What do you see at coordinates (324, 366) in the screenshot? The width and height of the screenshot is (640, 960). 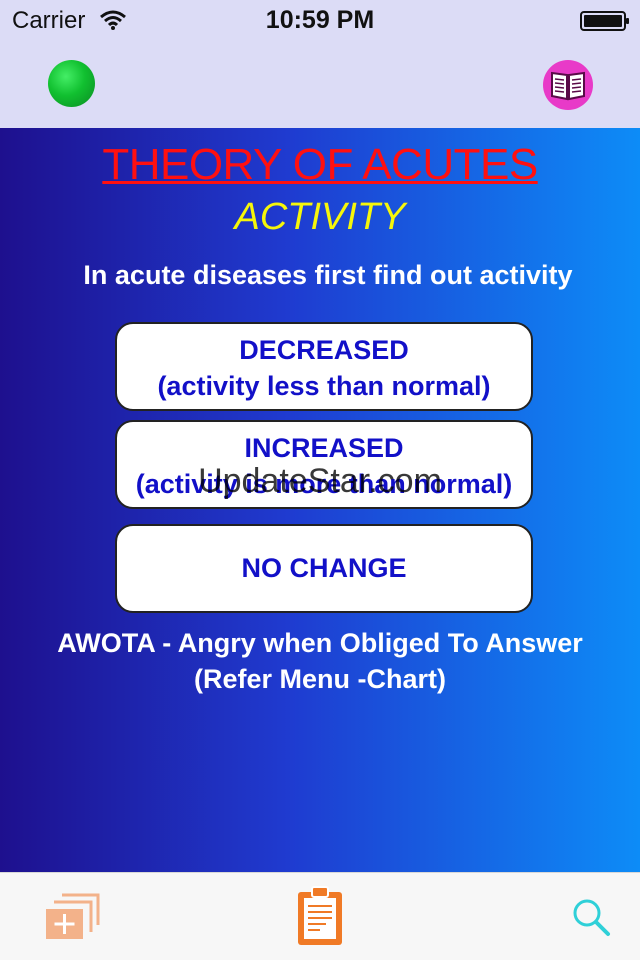 I see `decreased-button: DECREASED (activity less than normal)` at bounding box center [324, 366].